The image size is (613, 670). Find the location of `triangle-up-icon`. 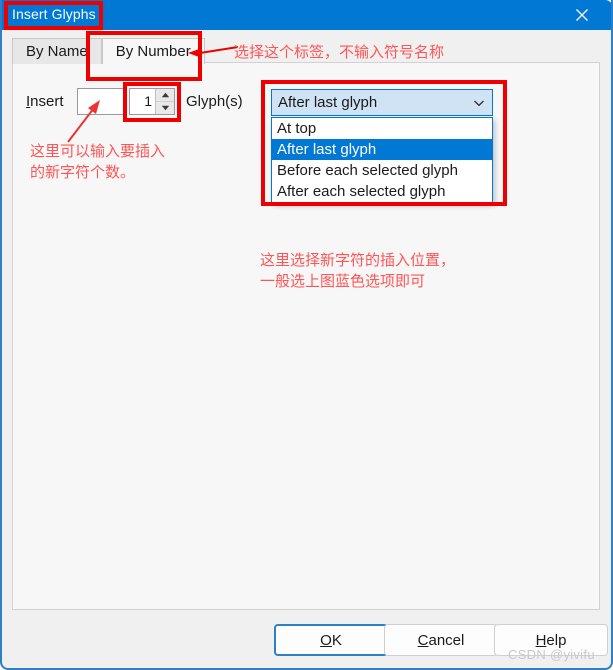

triangle-up-icon is located at coordinates (165, 95).